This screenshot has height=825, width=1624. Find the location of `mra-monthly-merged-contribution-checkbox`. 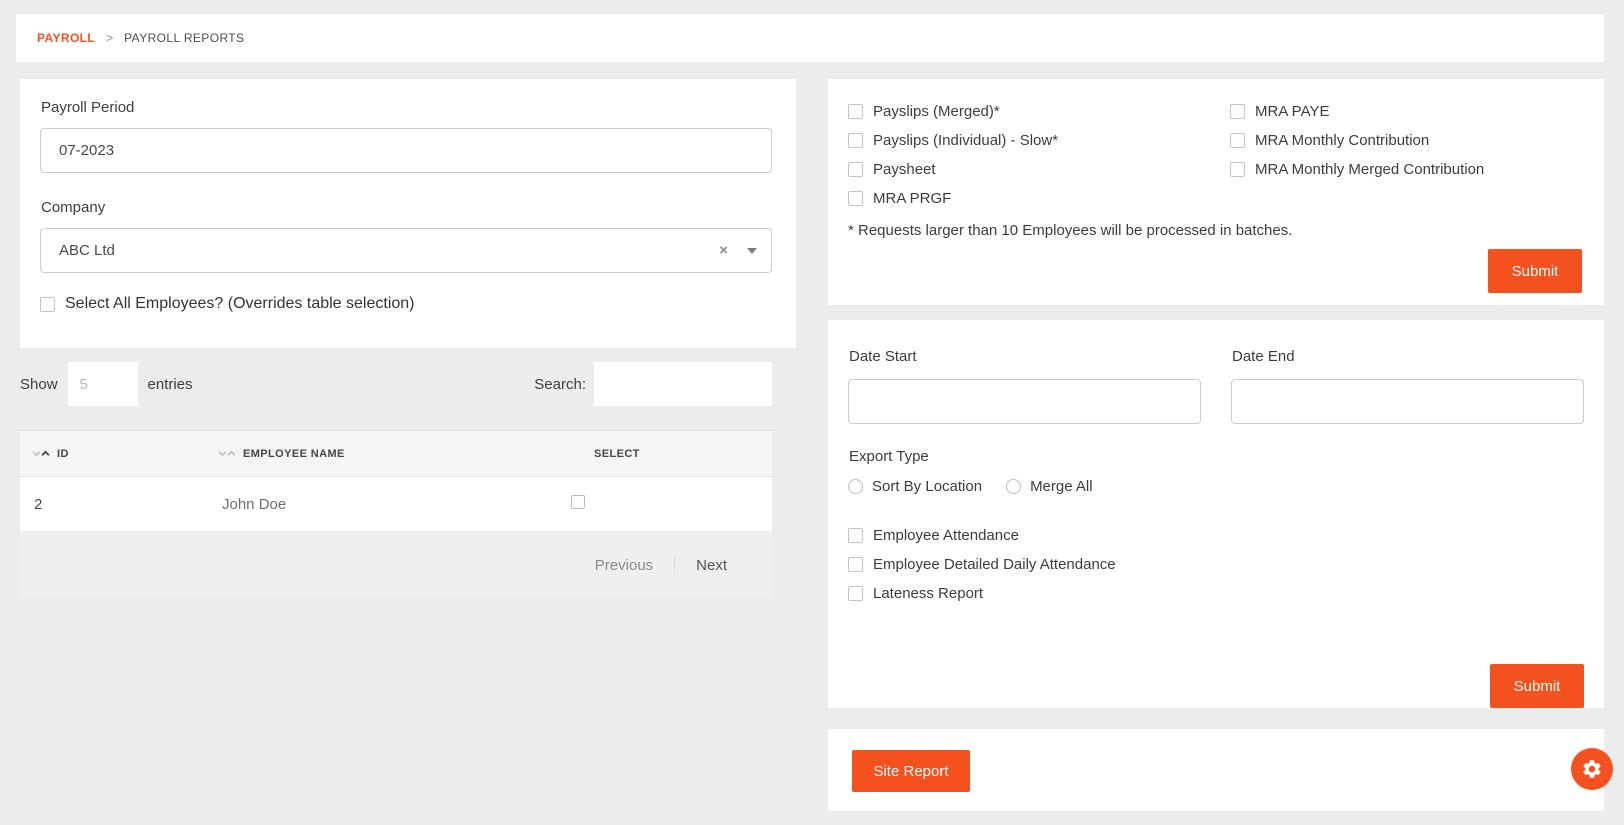

mra-monthly-merged-contribution-checkbox is located at coordinates (1237, 169).